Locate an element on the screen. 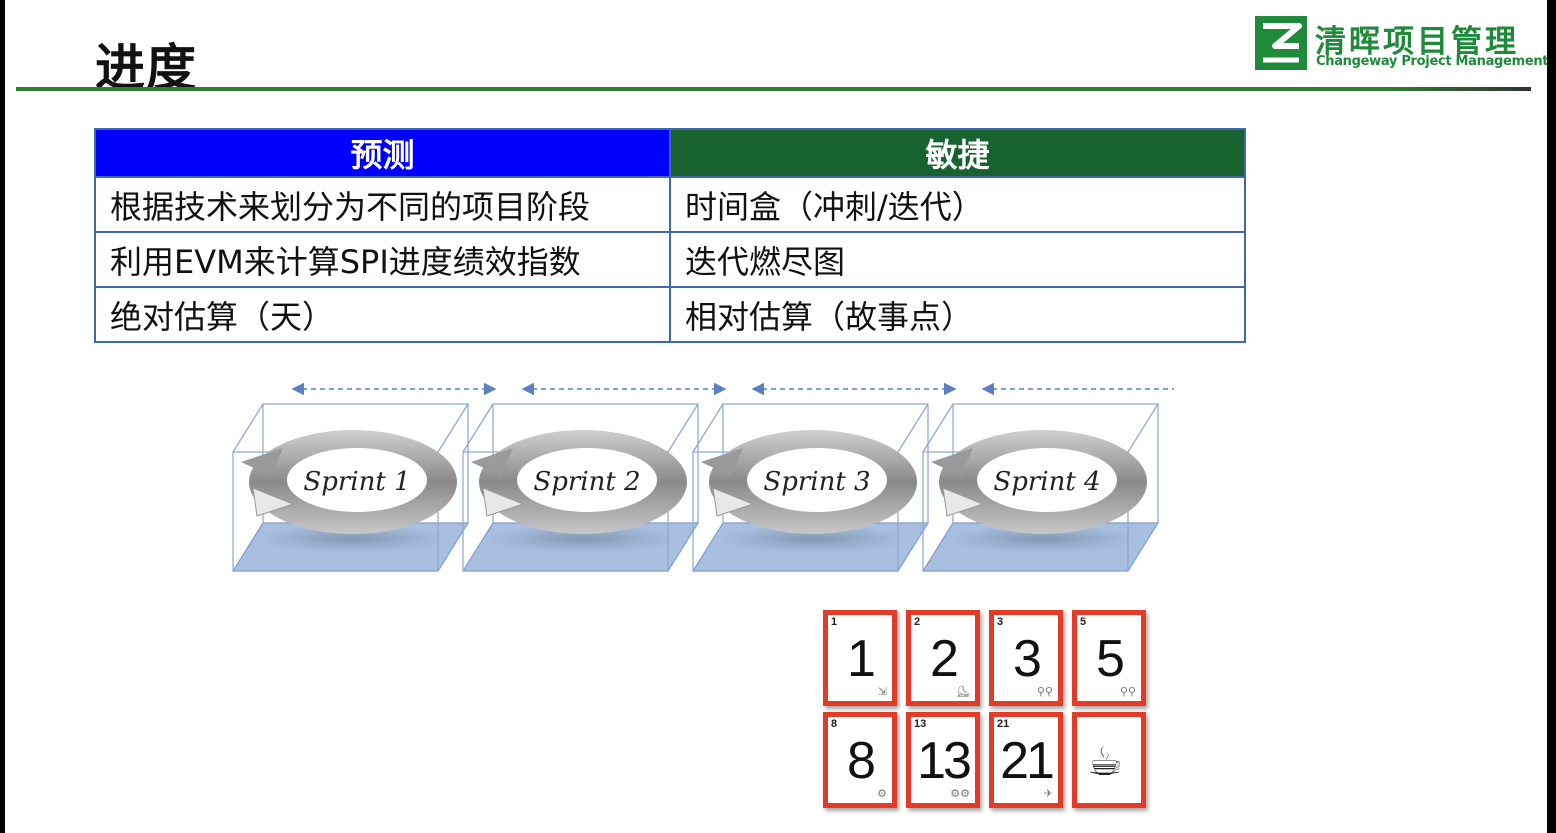 This screenshot has width=1556, height=833. kick-scooter-icon: ⛸ is located at coordinates (963, 691).